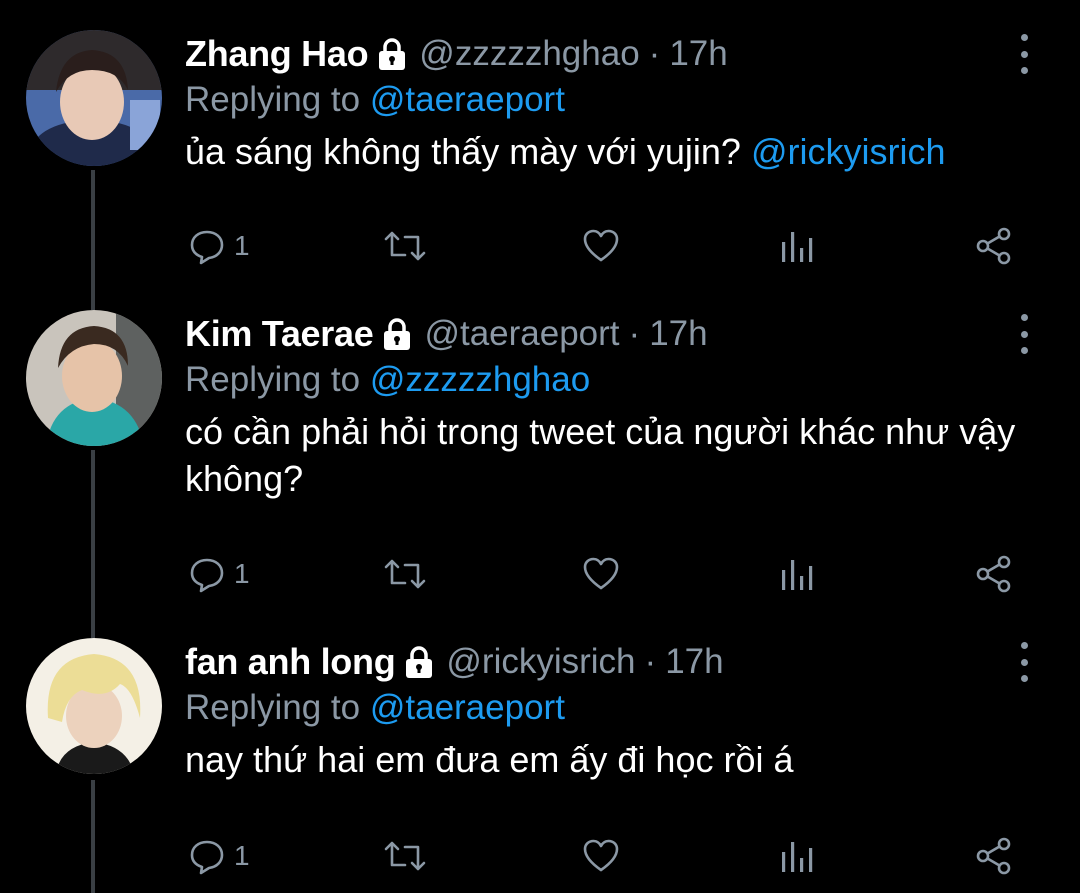  Describe the element at coordinates (480, 379) in the screenshot. I see `replying-to-mention: @zzzzzhghao` at that location.